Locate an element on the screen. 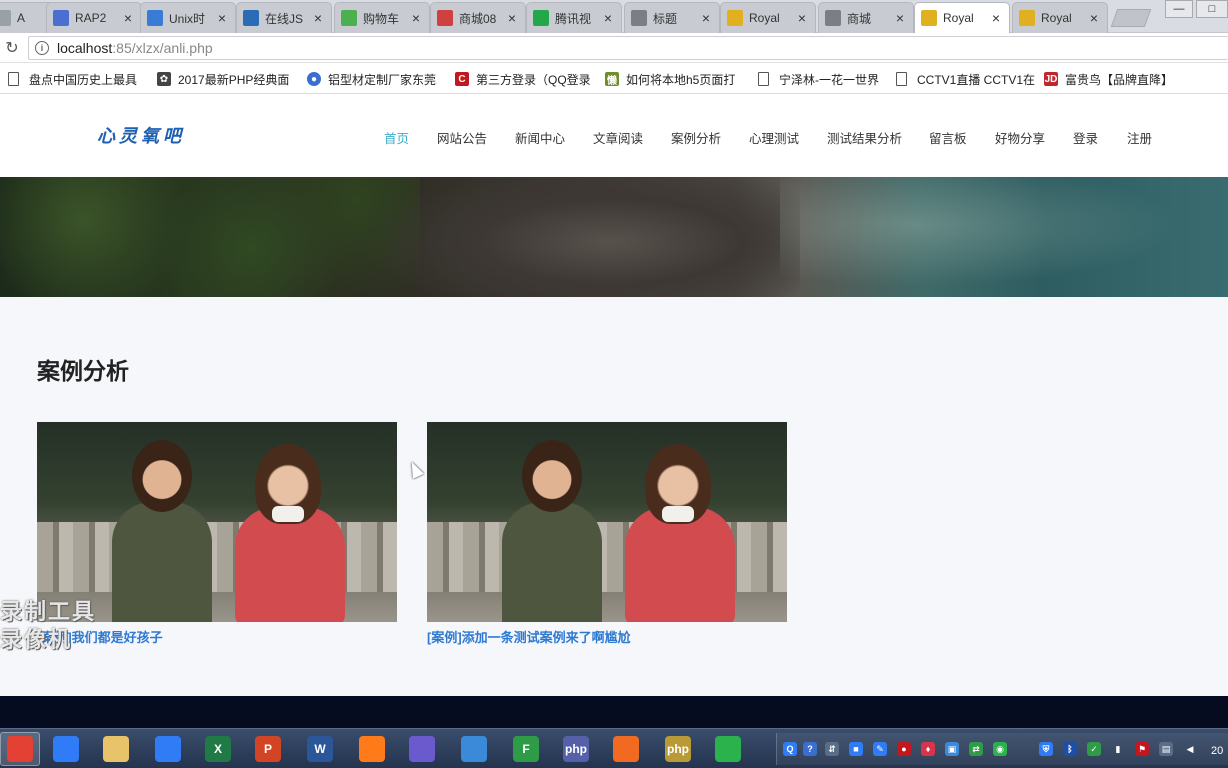  new-tab-button is located at coordinates (1131, 18).